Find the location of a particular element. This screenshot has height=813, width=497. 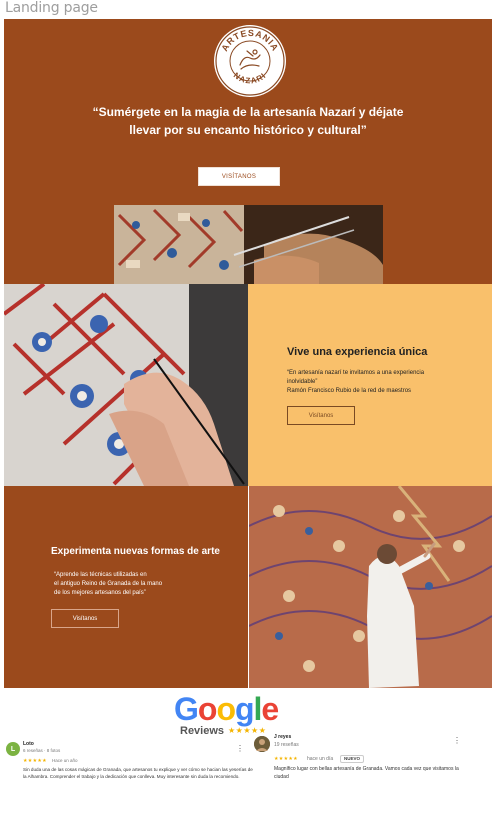

google-letter: g is located at coordinates (244, 709).